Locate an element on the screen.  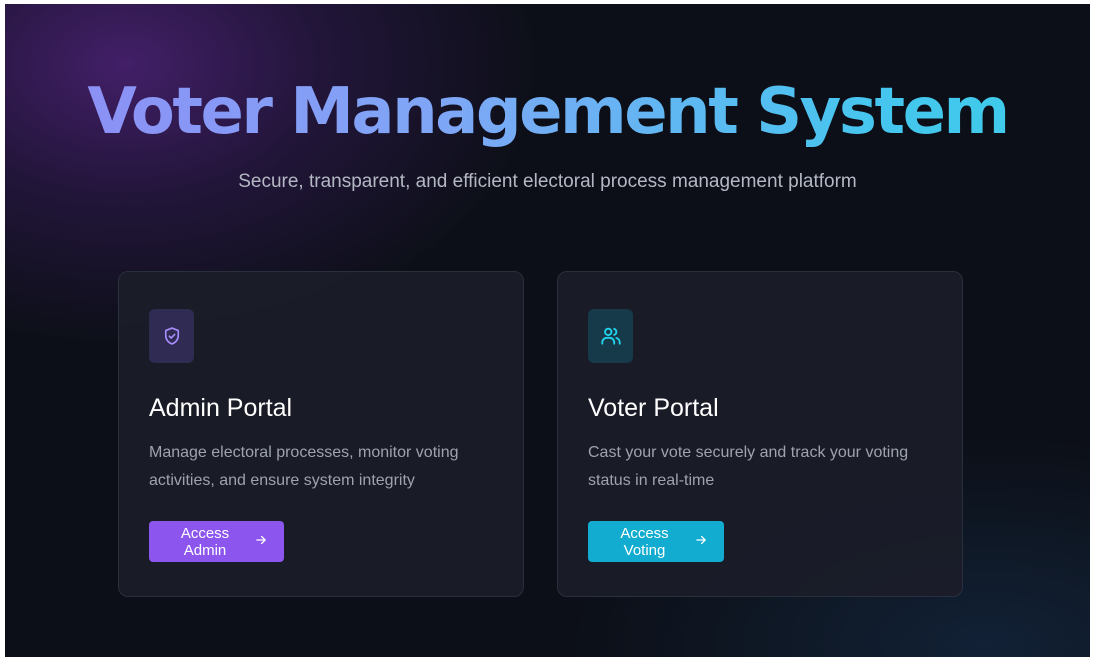
access-voting-label: Access Voting is located at coordinates (644, 541).